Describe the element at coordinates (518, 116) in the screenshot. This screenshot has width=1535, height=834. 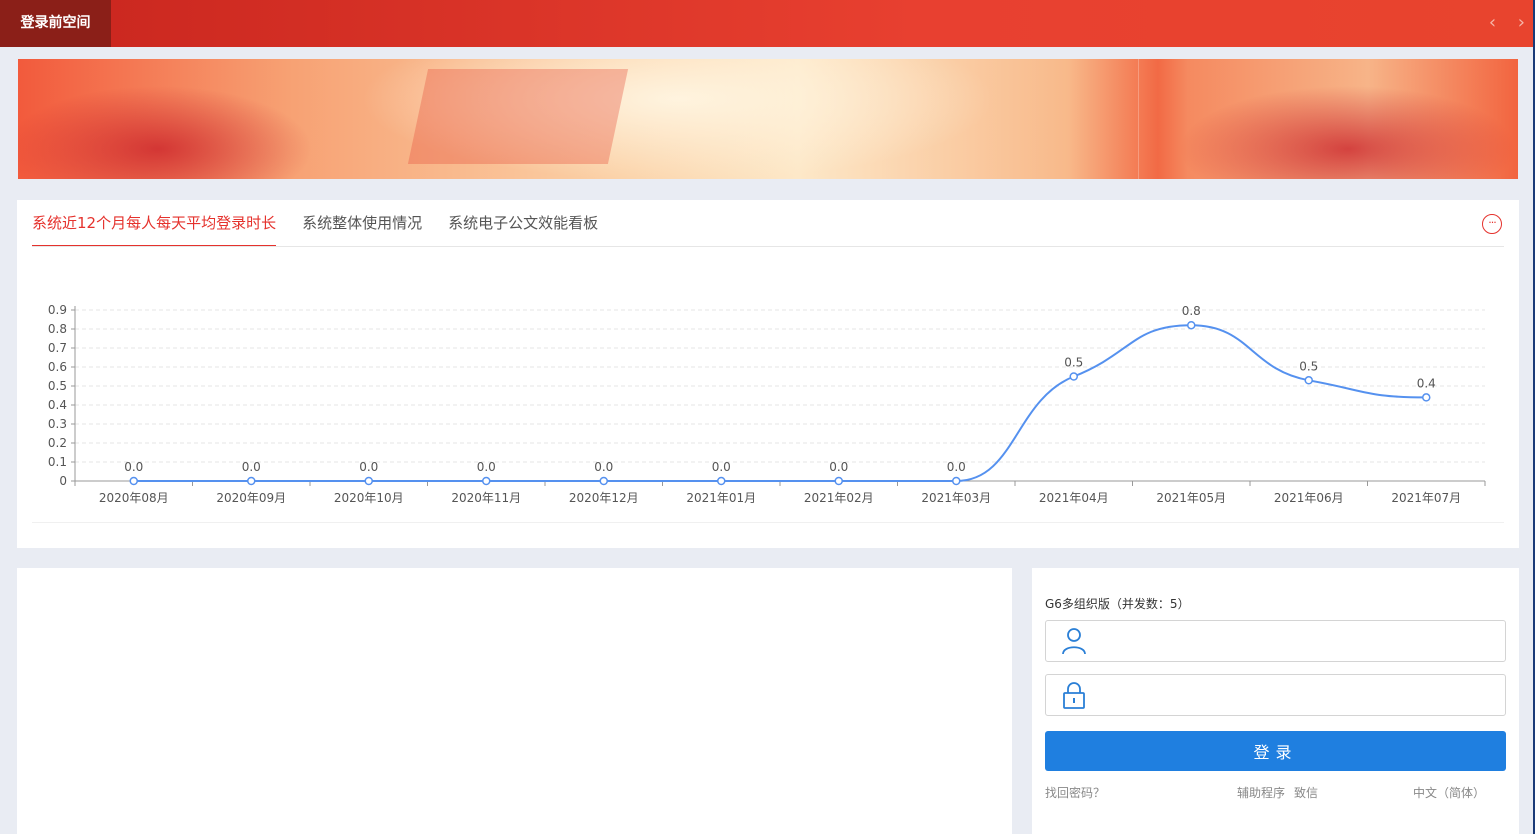
I see `banner-flag-decoration` at that location.